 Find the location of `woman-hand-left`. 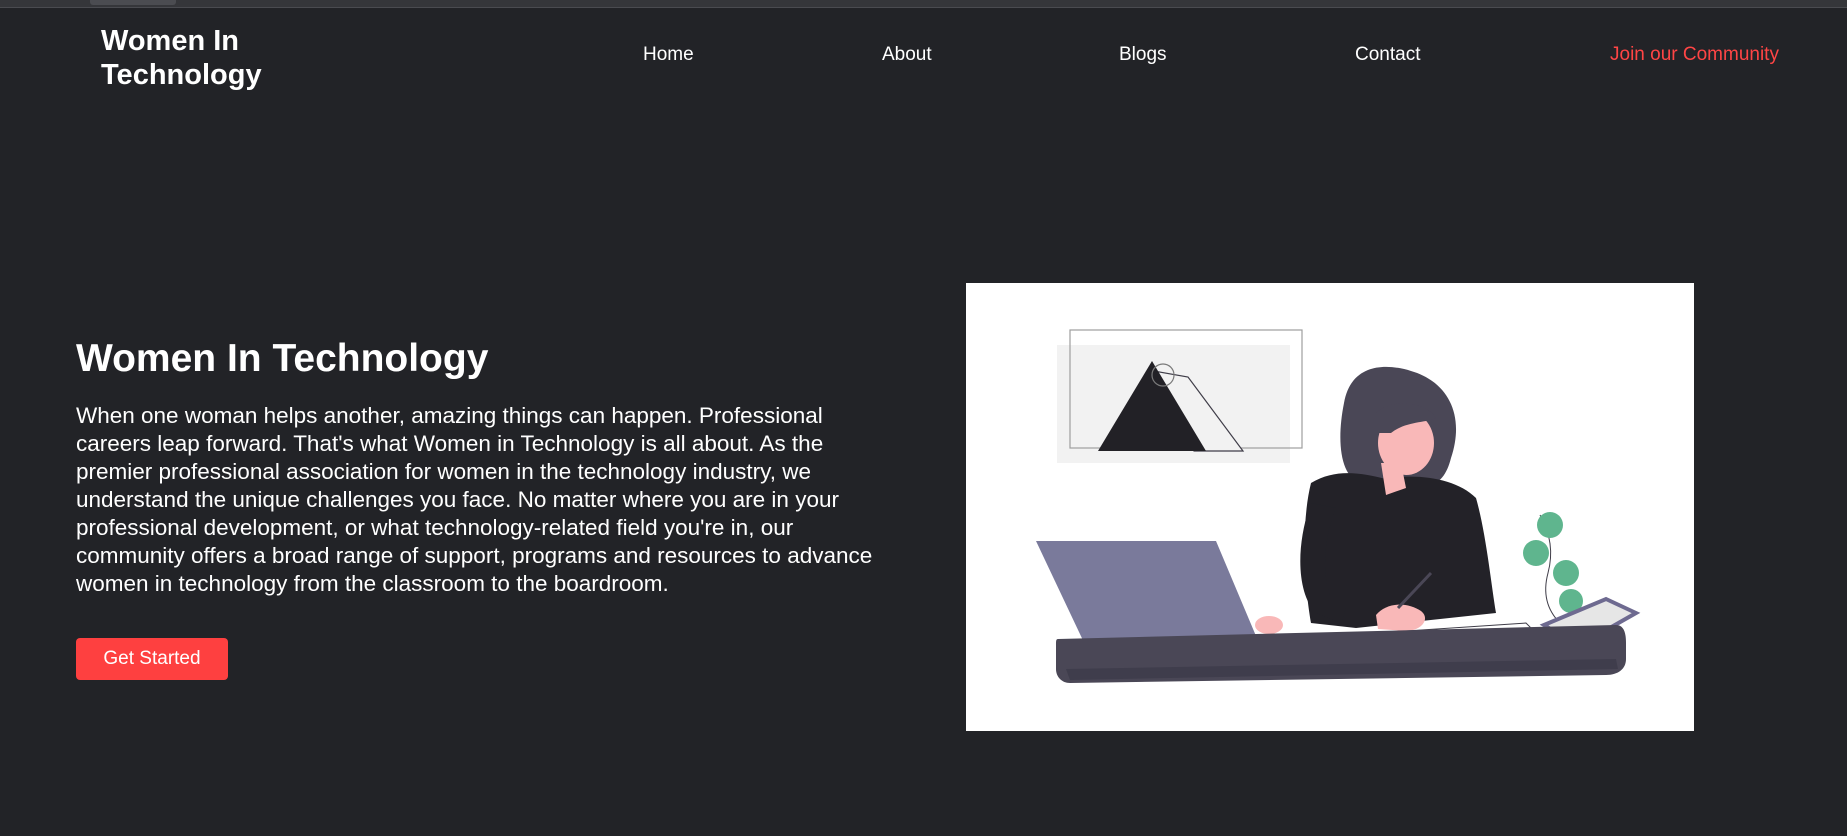

woman-hand-left is located at coordinates (1269, 625).